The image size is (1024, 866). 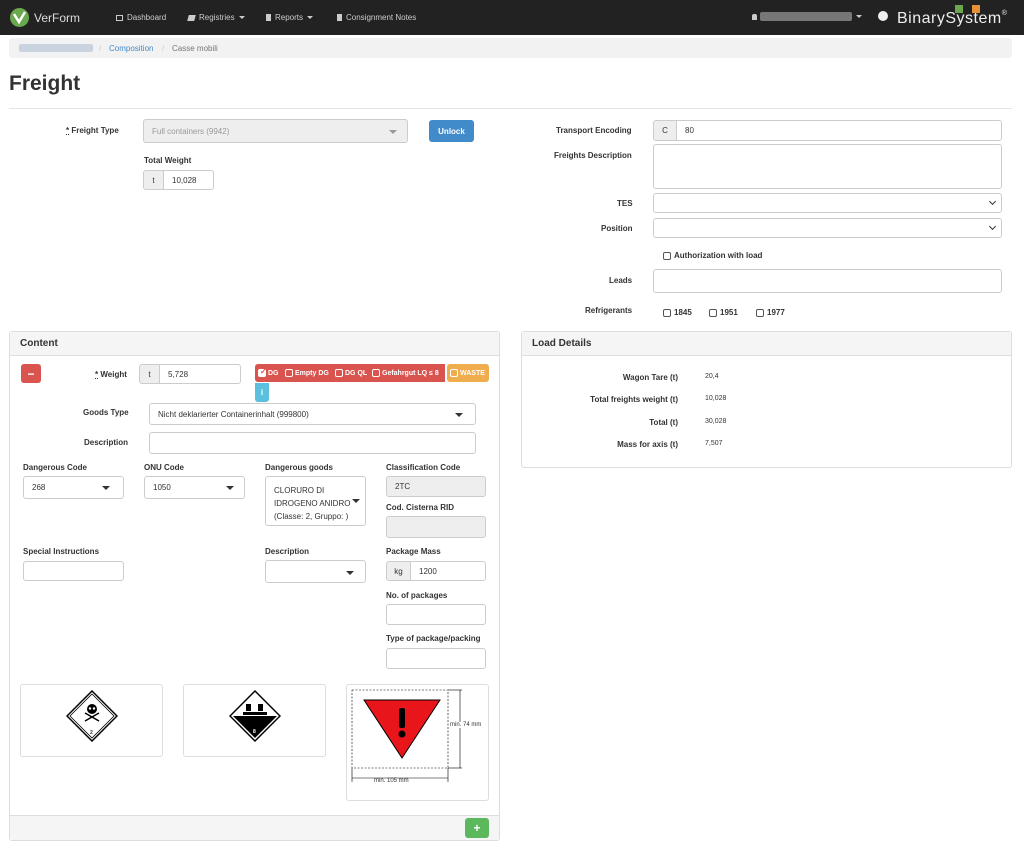 What do you see at coordinates (827, 228) in the screenshot?
I see `position-select` at bounding box center [827, 228].